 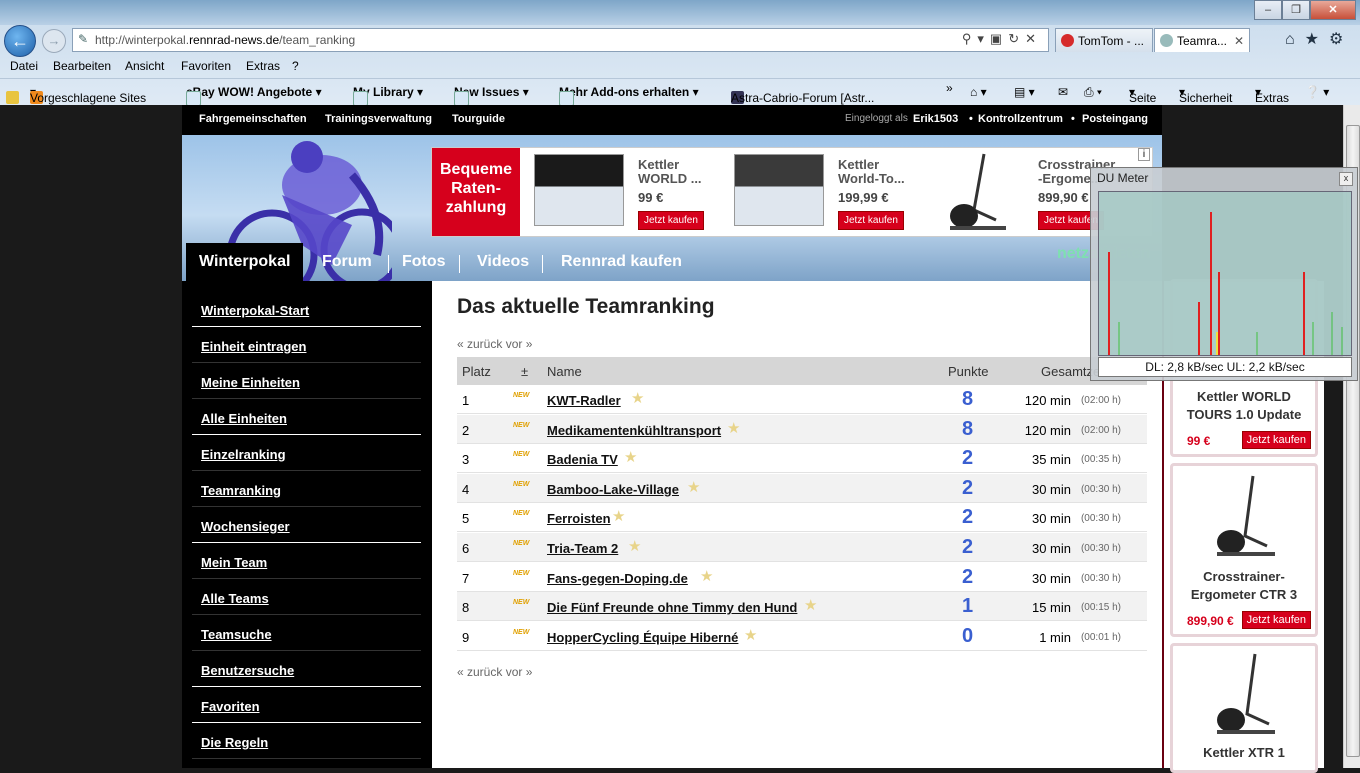 I want to click on seite-menu: Seite ▾, so click(x=1142, y=95).